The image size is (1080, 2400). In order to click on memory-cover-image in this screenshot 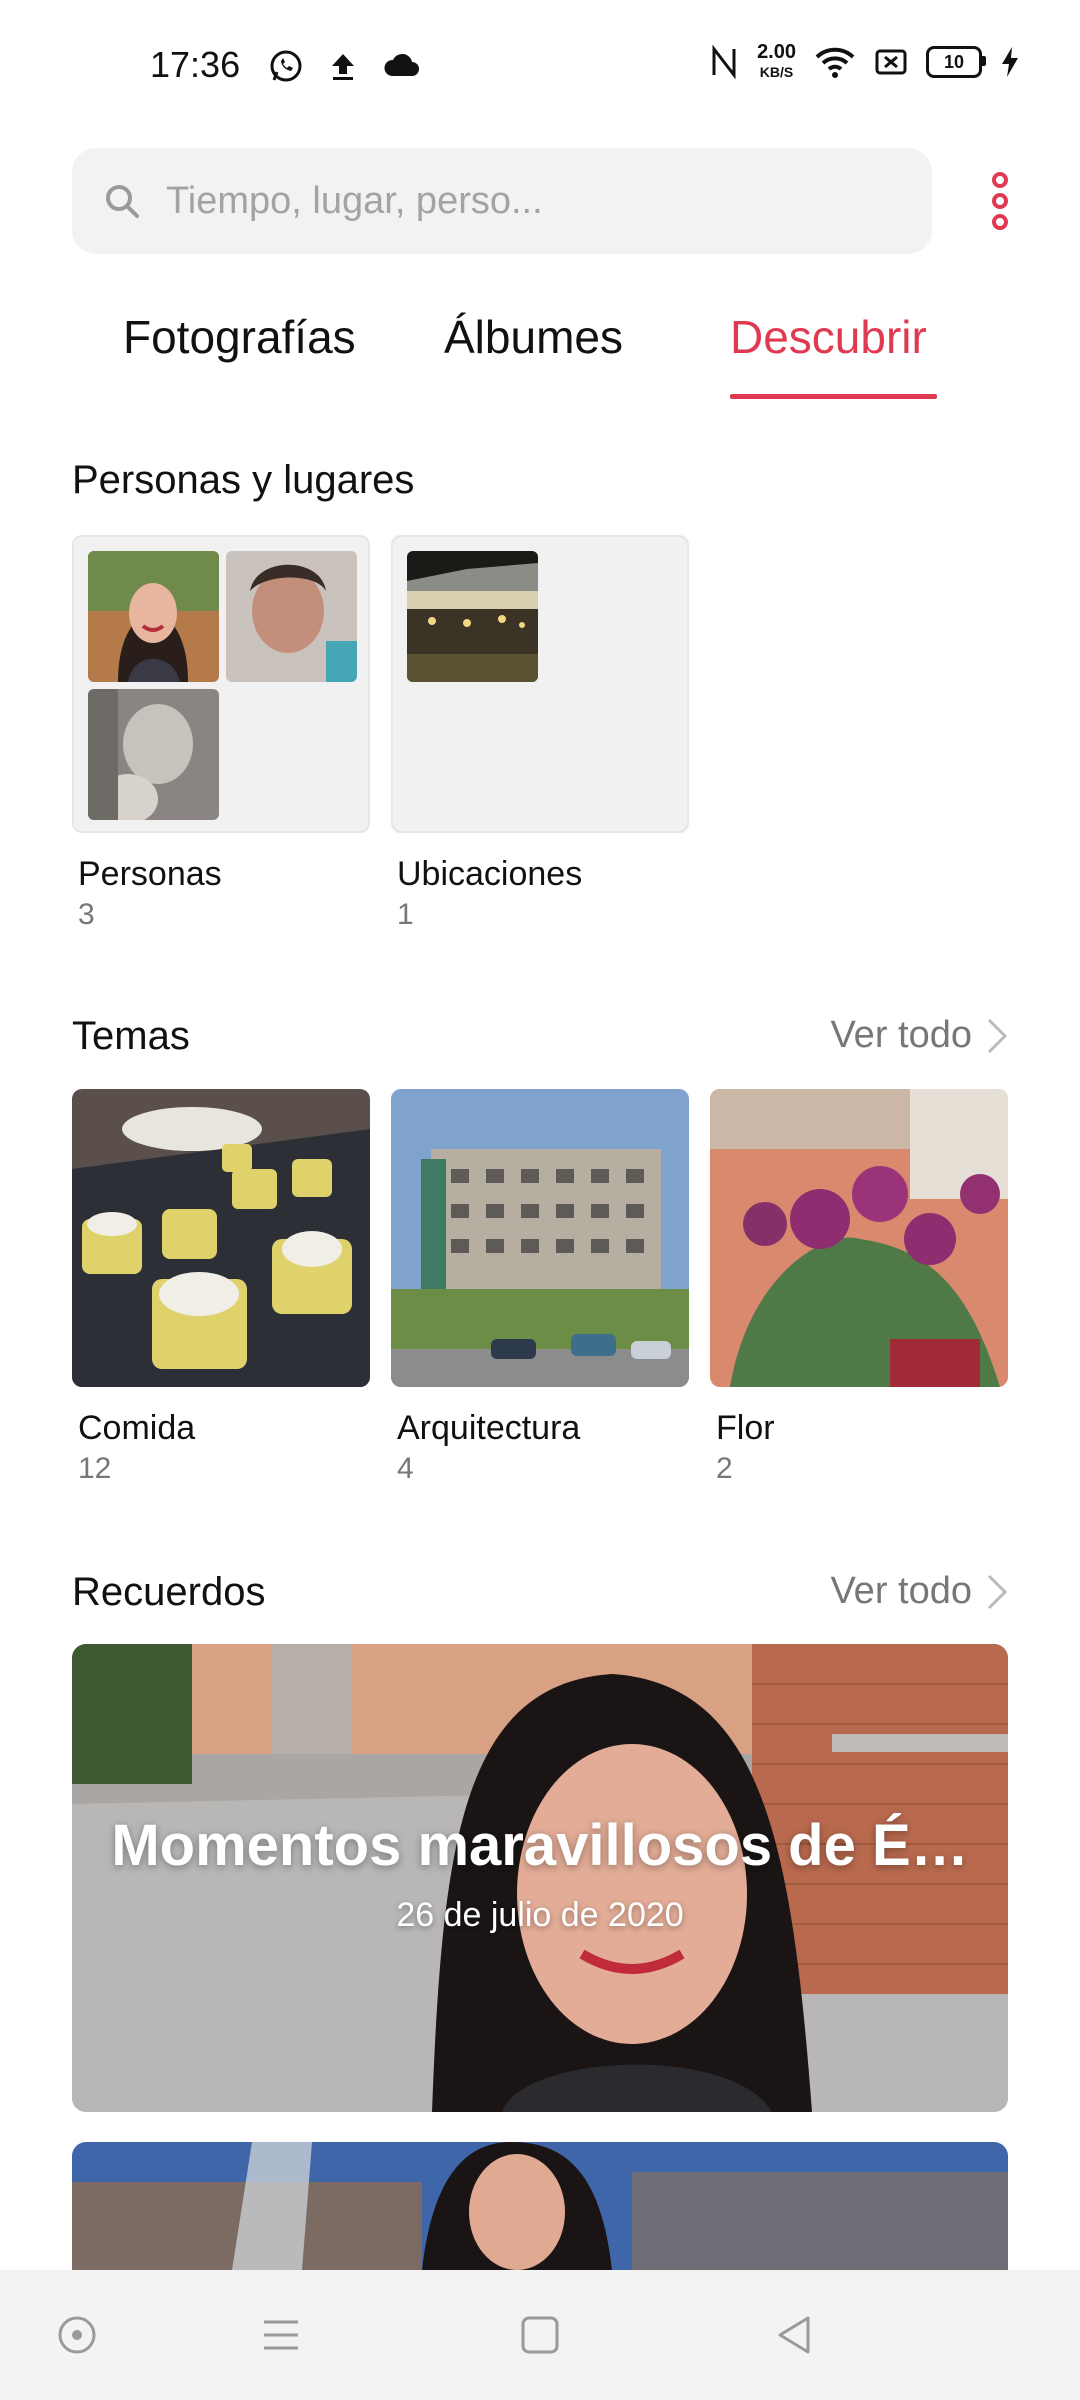, I will do `click(540, 2206)`.